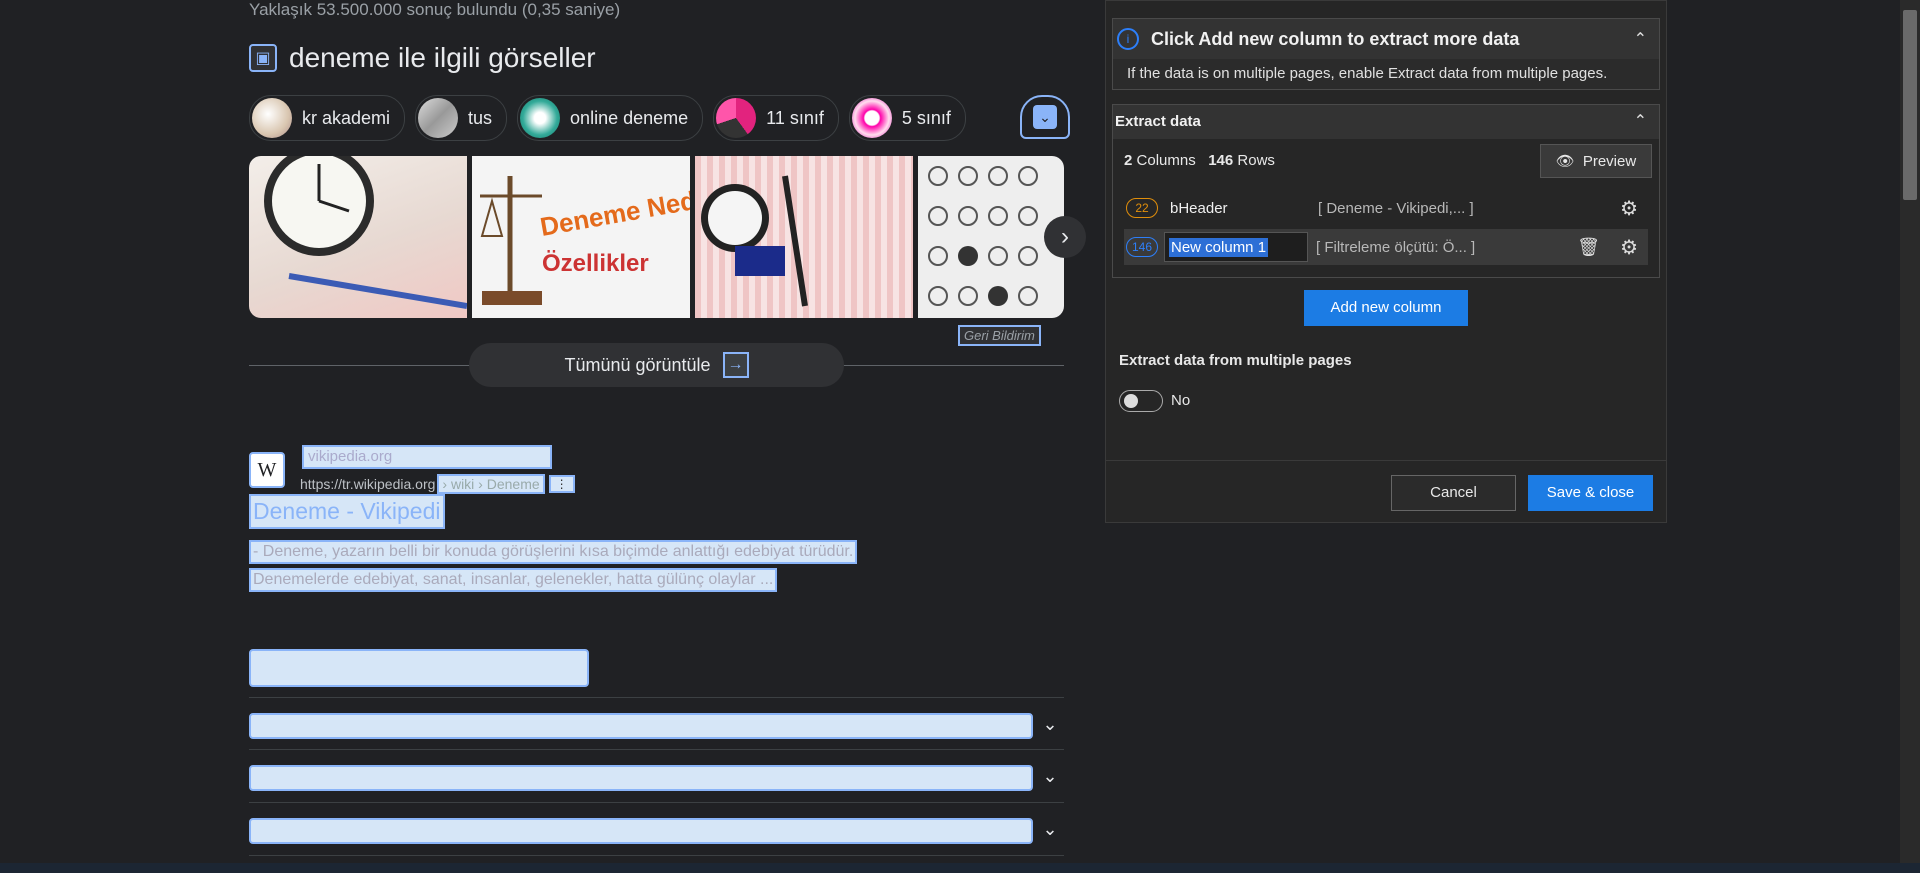 Image resolution: width=1920 pixels, height=873 pixels. Describe the element at coordinates (267, 470) in the screenshot. I see `wikipedia-favicon: W` at that location.